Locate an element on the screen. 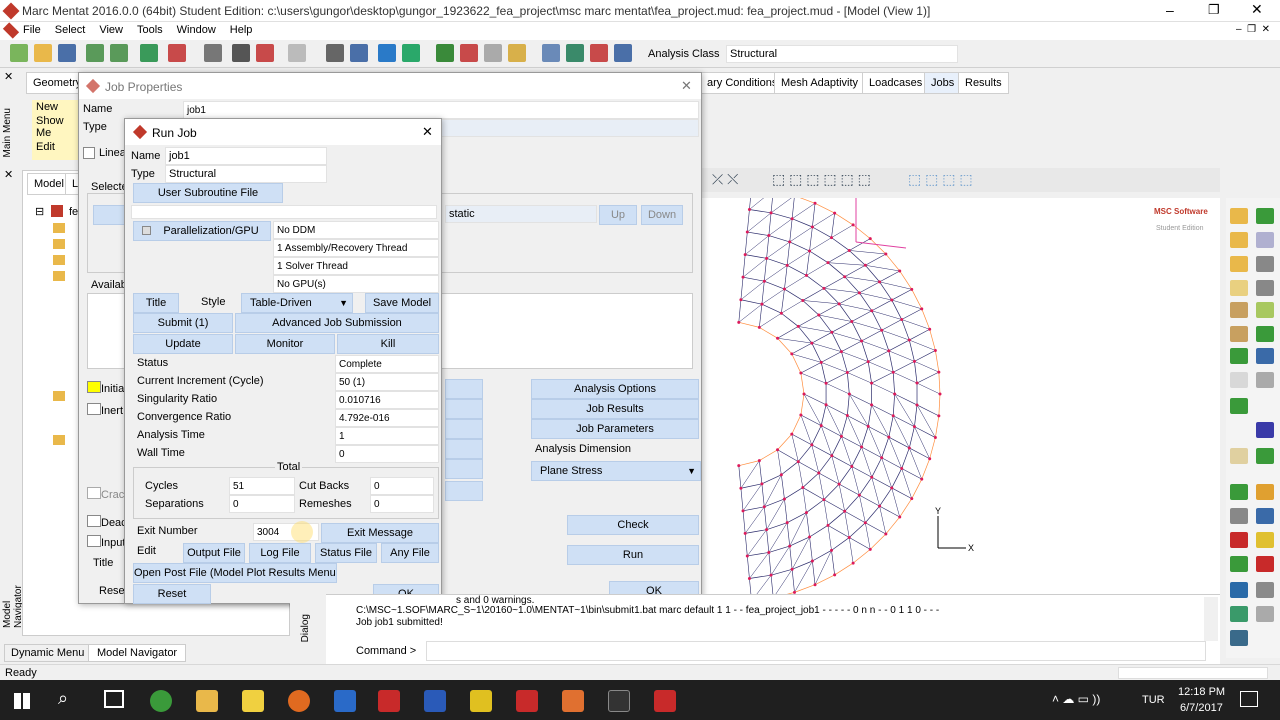 The image size is (1280, 720). mdi-controls: – ❐ ✕ is located at coordinates (1253, 29).